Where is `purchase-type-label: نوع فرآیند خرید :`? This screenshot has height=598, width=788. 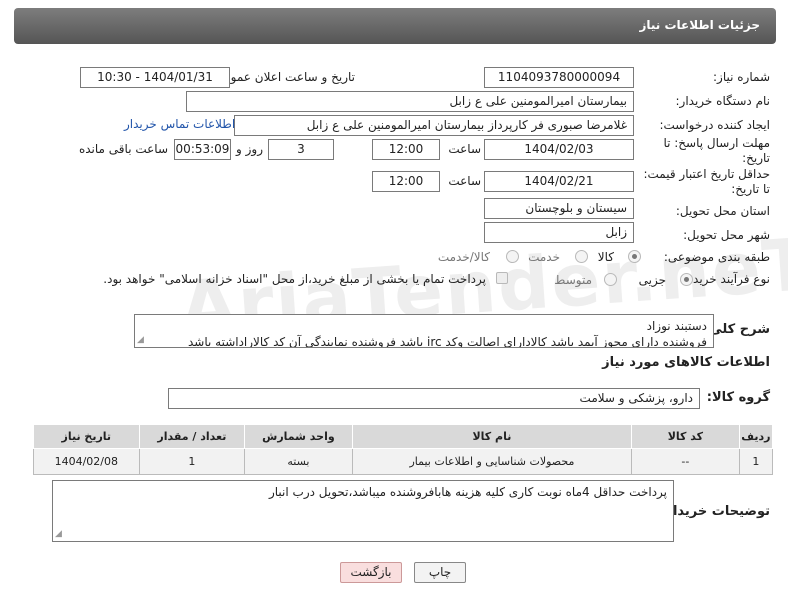
purchase-type-label: نوع فرآیند خرید : is located at coordinates (727, 279).